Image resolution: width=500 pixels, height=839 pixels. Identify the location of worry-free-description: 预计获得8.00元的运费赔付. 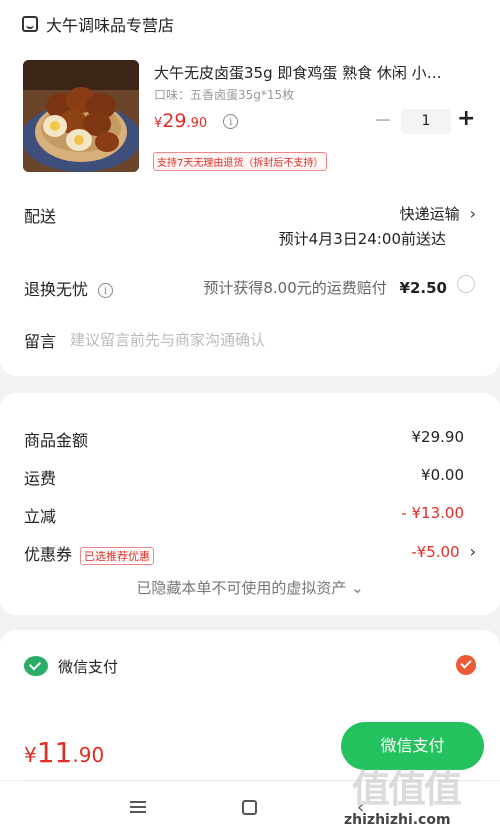
(295, 288).